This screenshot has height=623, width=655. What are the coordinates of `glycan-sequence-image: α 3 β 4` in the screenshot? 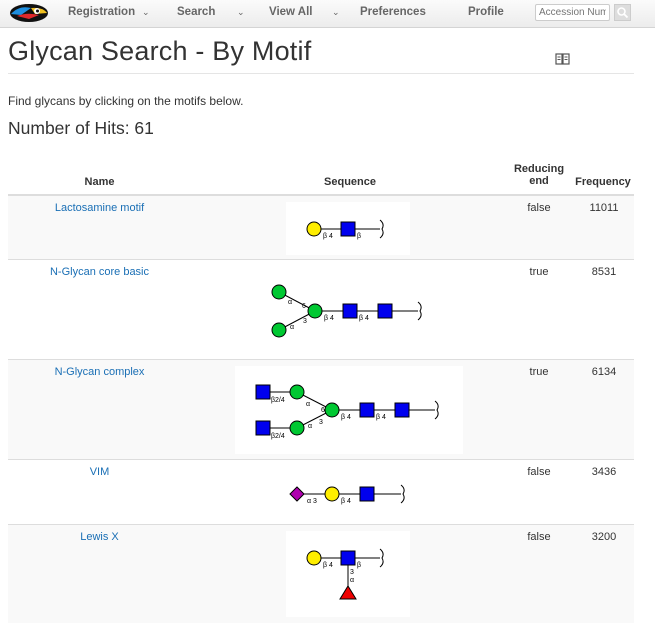 It's located at (348, 496).